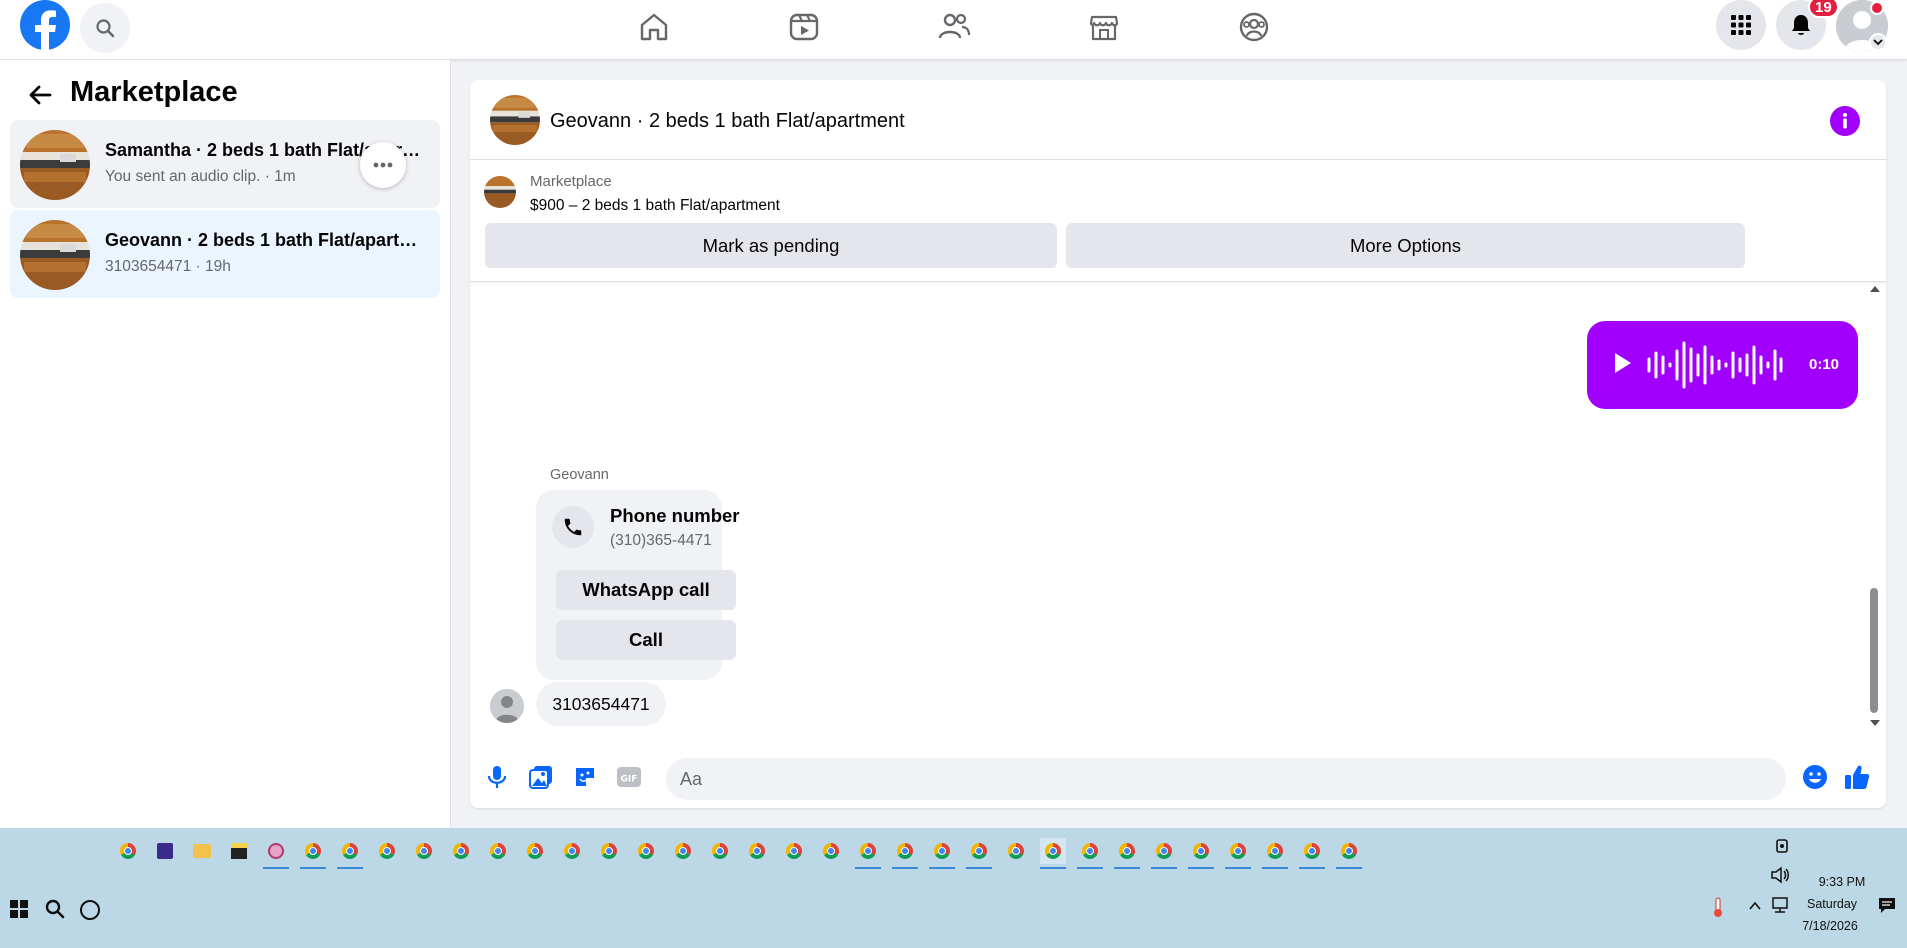 This screenshot has width=1907, height=948. What do you see at coordinates (1782, 905) in the screenshot?
I see `network-icon` at bounding box center [1782, 905].